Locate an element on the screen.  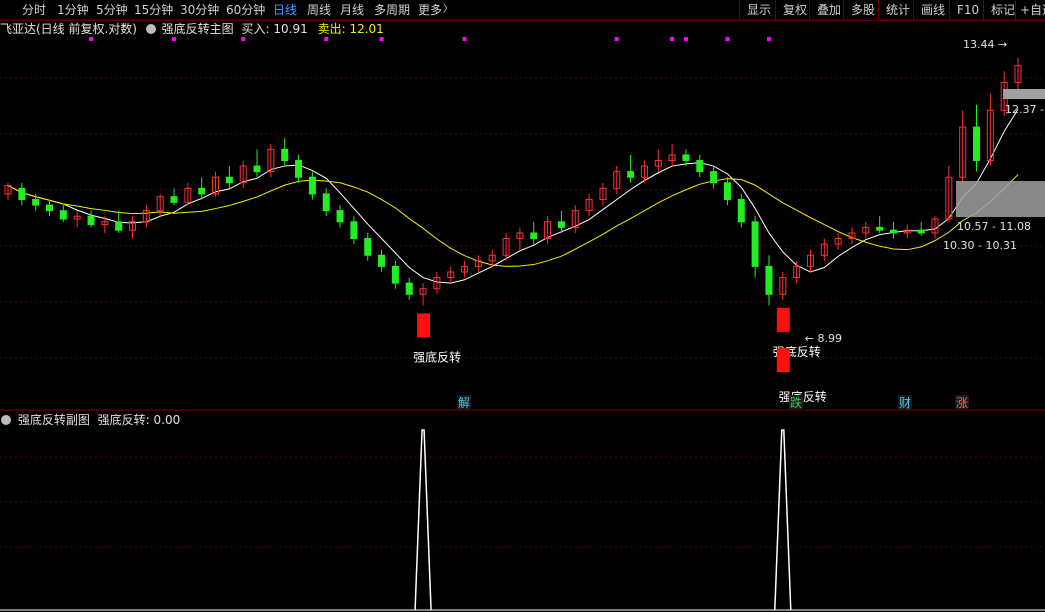
period-tab-60min: 60分钟 is located at coordinates (245, 10).